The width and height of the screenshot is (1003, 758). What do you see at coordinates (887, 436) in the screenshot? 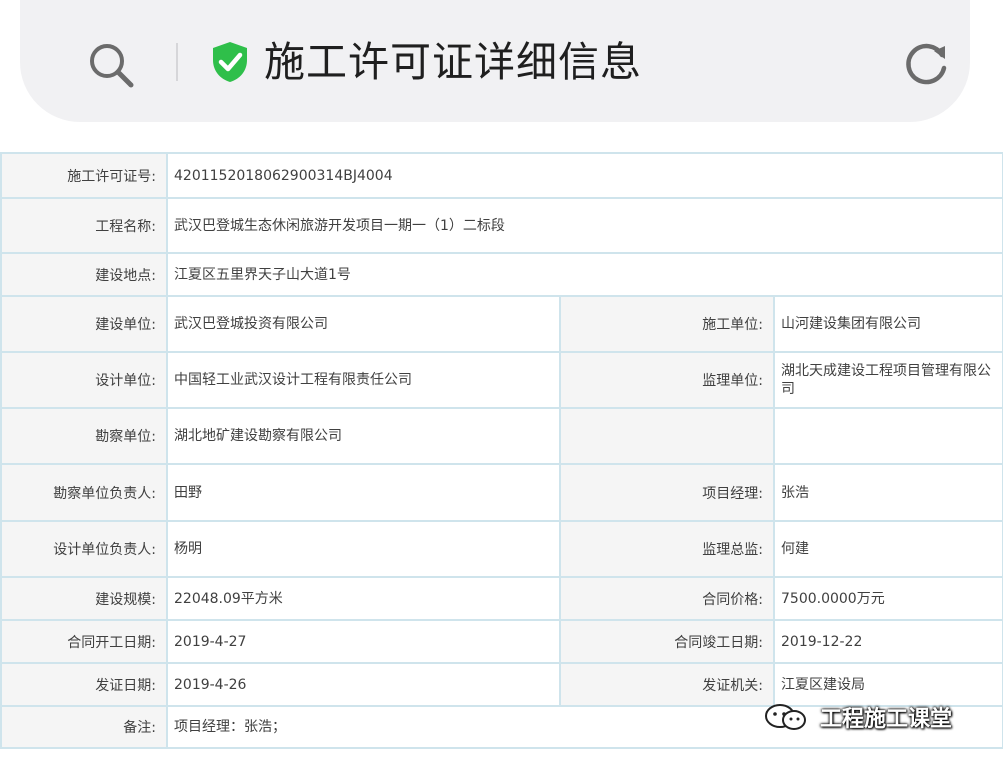
I see `empty-value-cell` at bounding box center [887, 436].